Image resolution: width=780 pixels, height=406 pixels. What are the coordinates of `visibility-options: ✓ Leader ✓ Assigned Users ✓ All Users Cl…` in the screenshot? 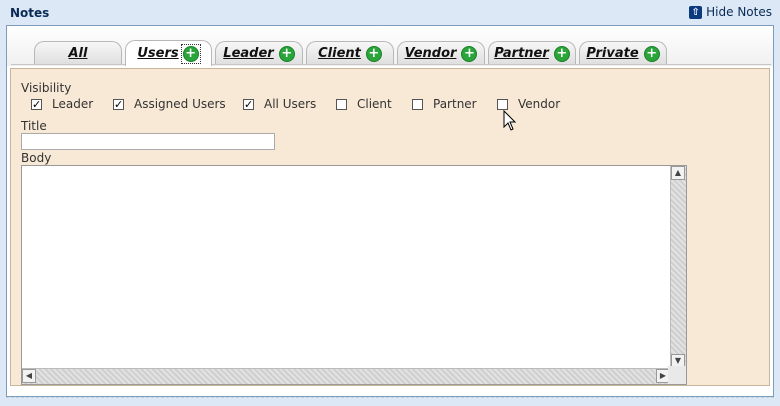 It's located at (381, 105).